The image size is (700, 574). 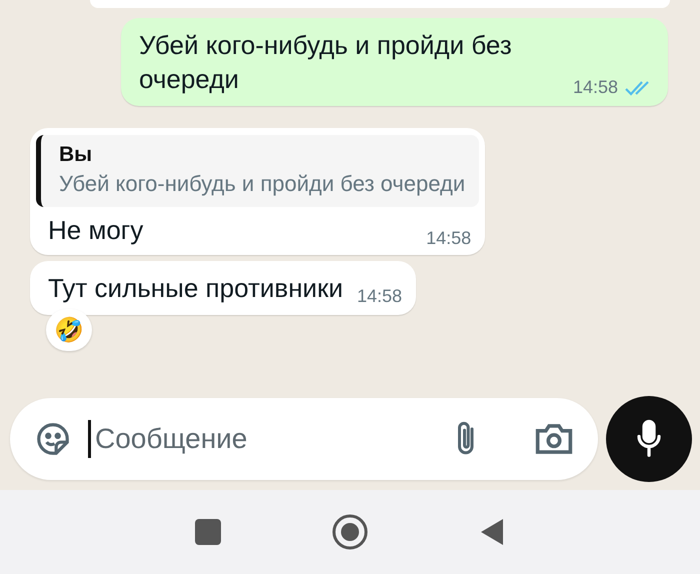 I want to click on message-text: Убей кого-нибудь и пройди без очереди, so click(x=325, y=62).